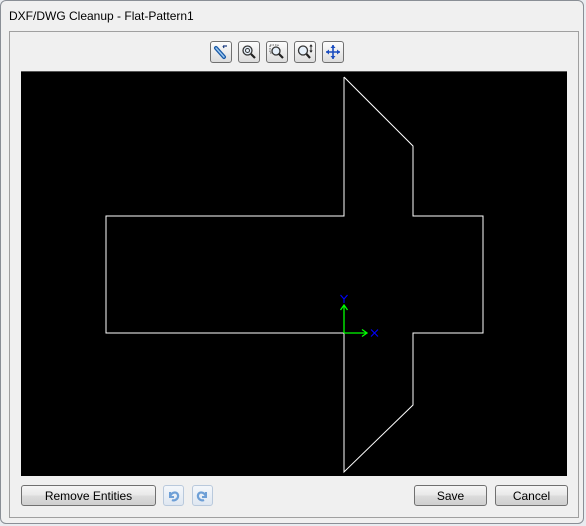 The image size is (586, 526). I want to click on undo-icon, so click(174, 496).